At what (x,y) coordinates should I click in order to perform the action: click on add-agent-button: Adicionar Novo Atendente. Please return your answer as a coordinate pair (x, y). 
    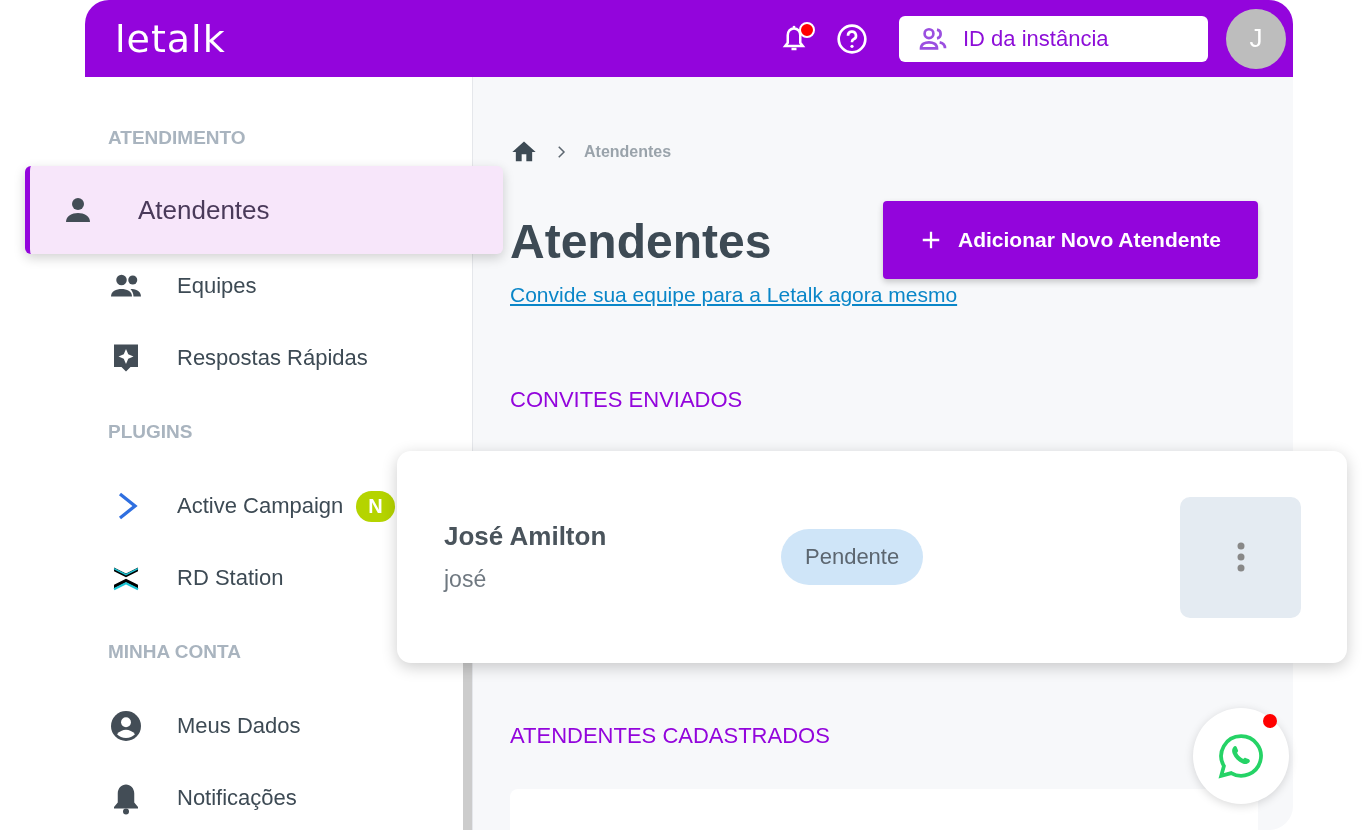
    Looking at the image, I should click on (1070, 240).